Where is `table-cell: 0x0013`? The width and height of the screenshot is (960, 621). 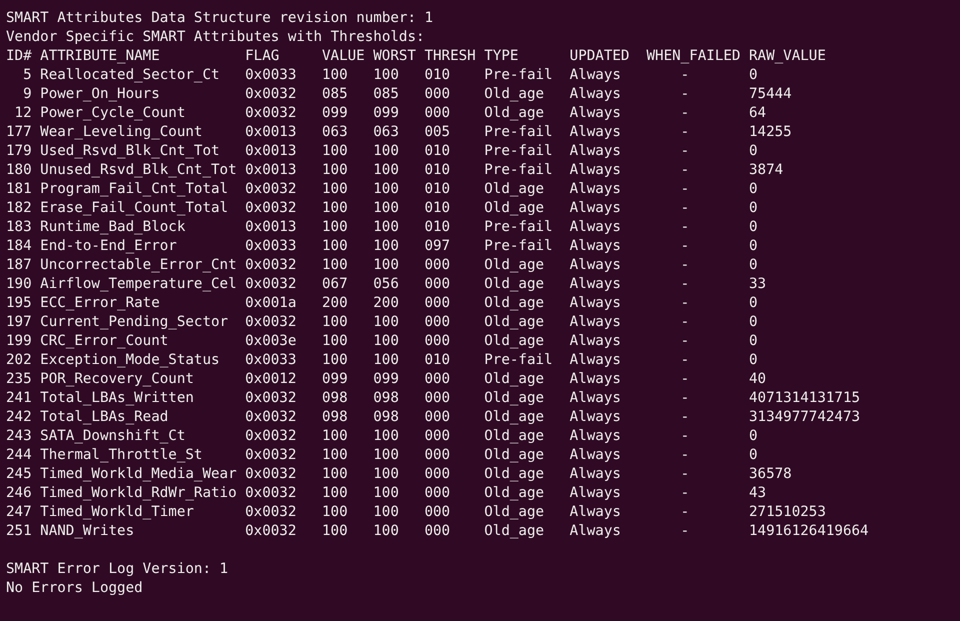 table-cell: 0x0013 is located at coordinates (270, 227).